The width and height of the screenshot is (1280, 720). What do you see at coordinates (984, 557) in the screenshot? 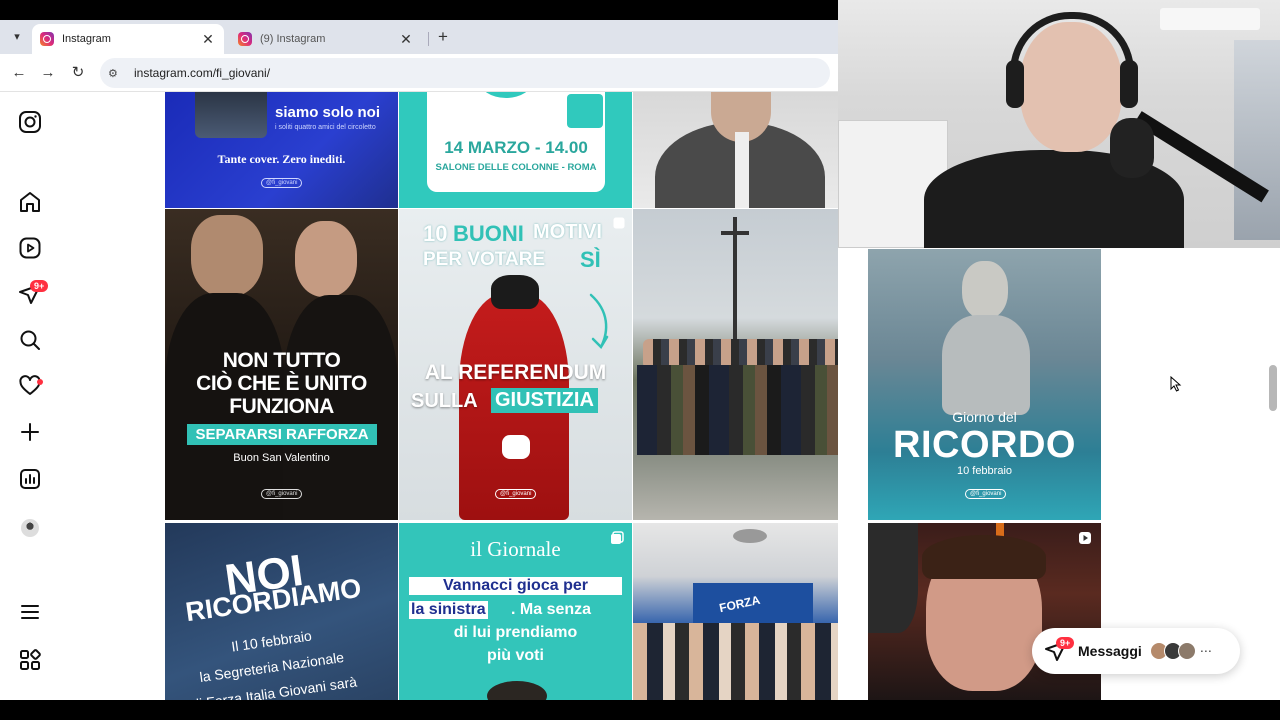
I see `post-photo-hair` at bounding box center [984, 557].